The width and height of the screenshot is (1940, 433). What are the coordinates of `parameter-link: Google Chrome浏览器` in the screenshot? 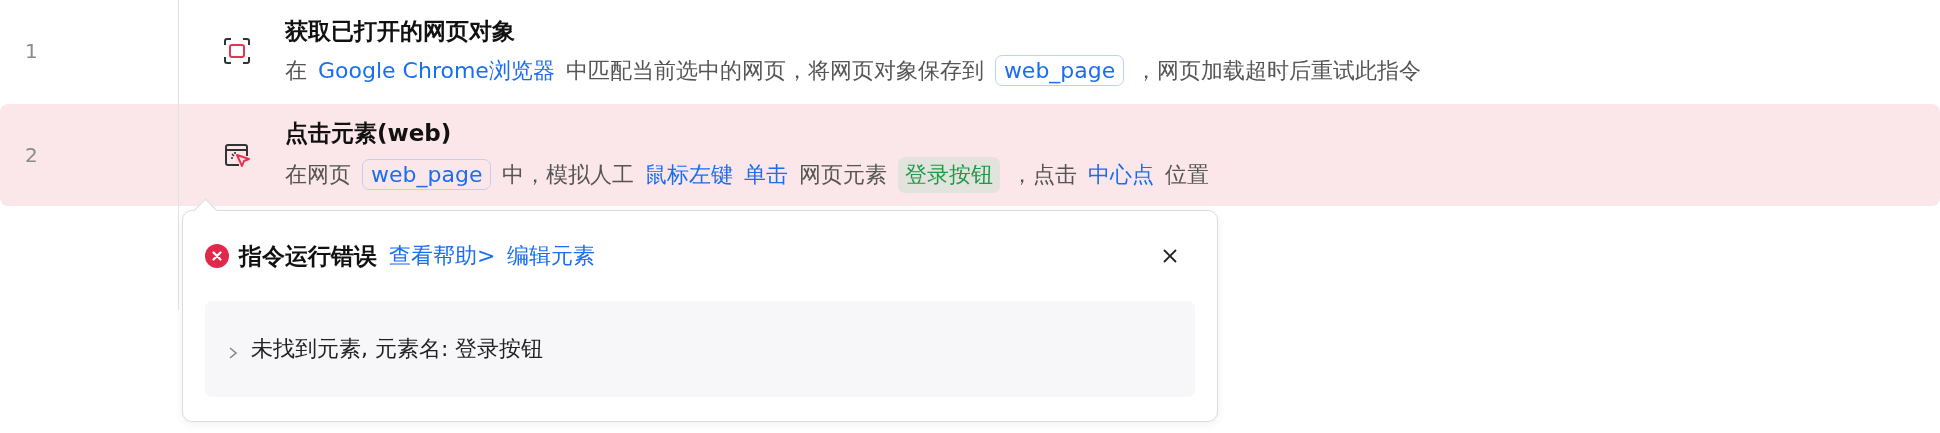 It's located at (436, 70).